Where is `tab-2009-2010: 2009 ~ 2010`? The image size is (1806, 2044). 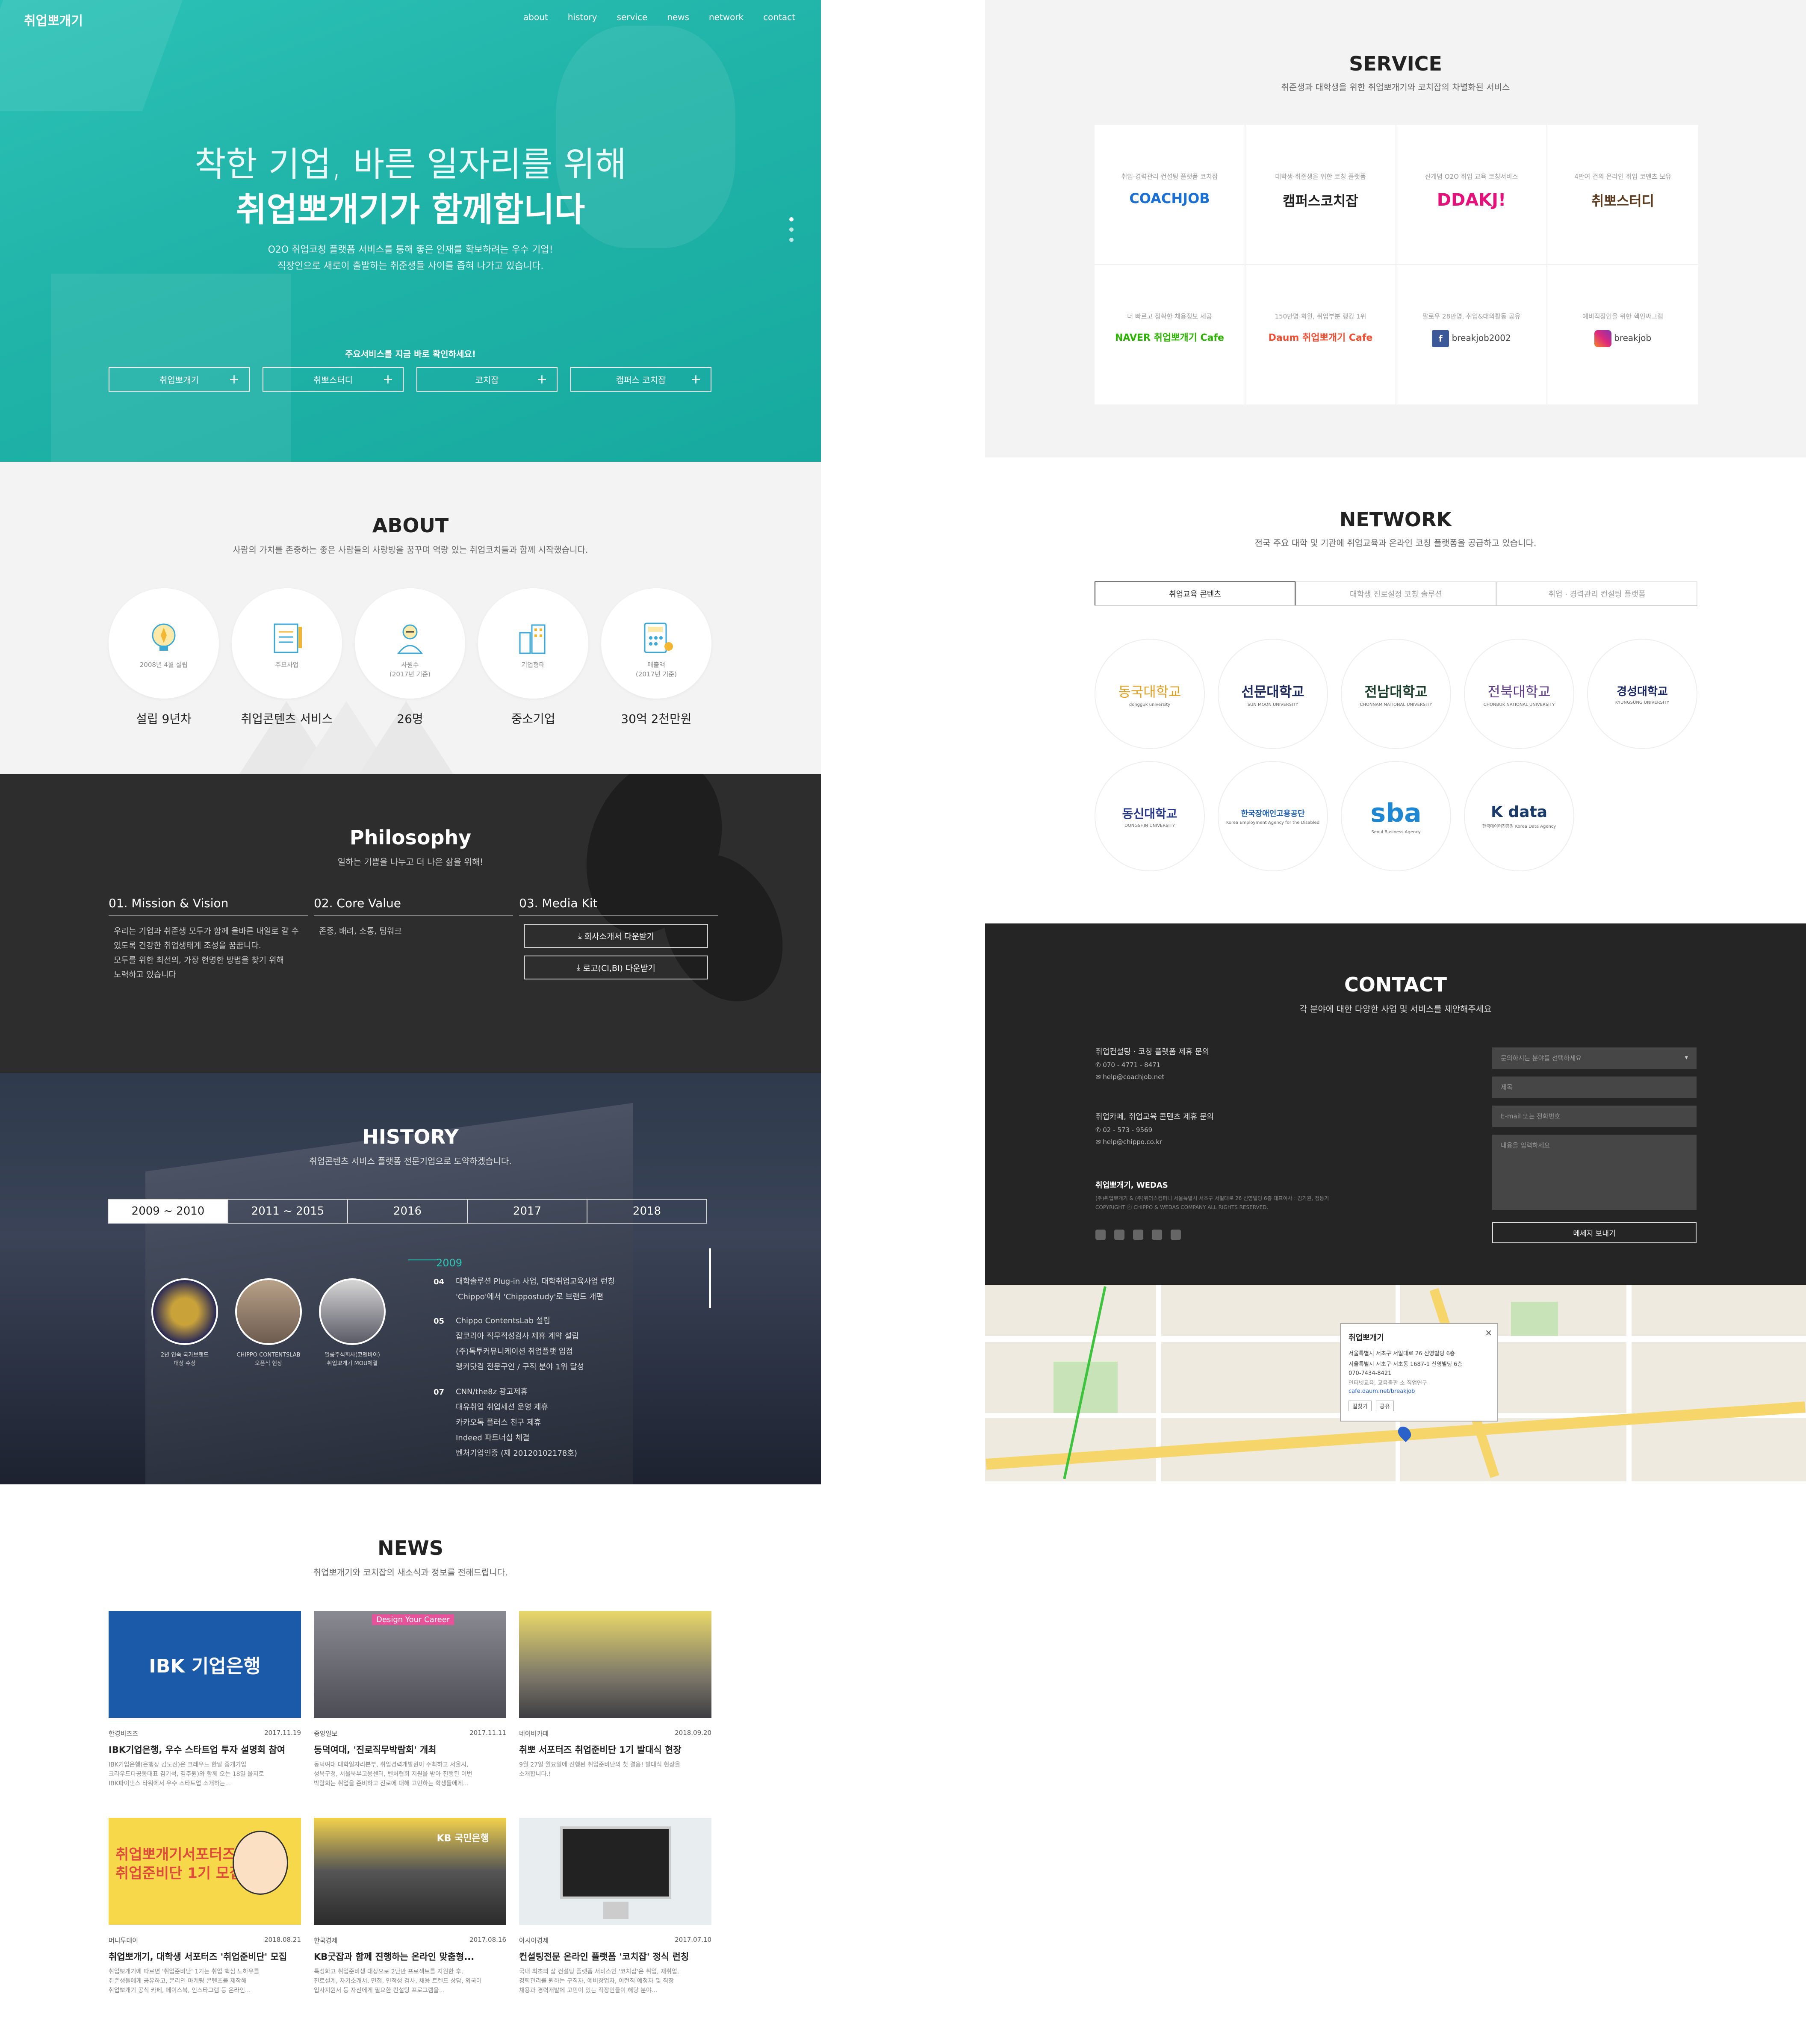
tab-2009-2010: 2009 ~ 2010 is located at coordinates (168, 1211).